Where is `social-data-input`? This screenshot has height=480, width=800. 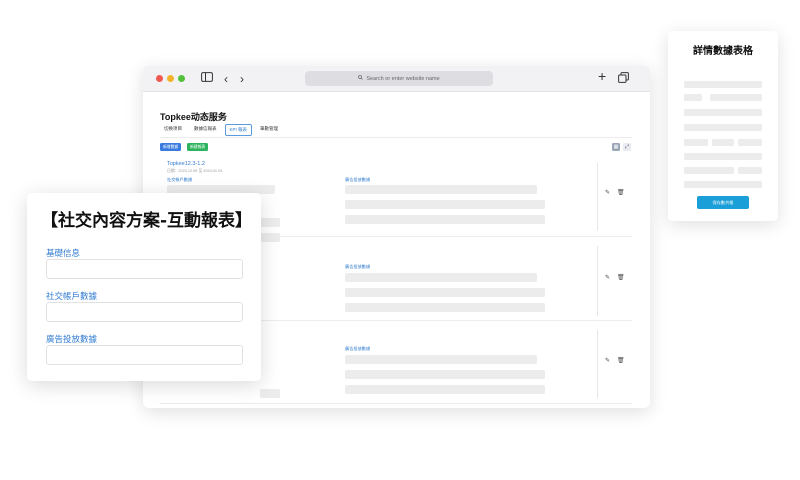 social-data-input is located at coordinates (144, 312).